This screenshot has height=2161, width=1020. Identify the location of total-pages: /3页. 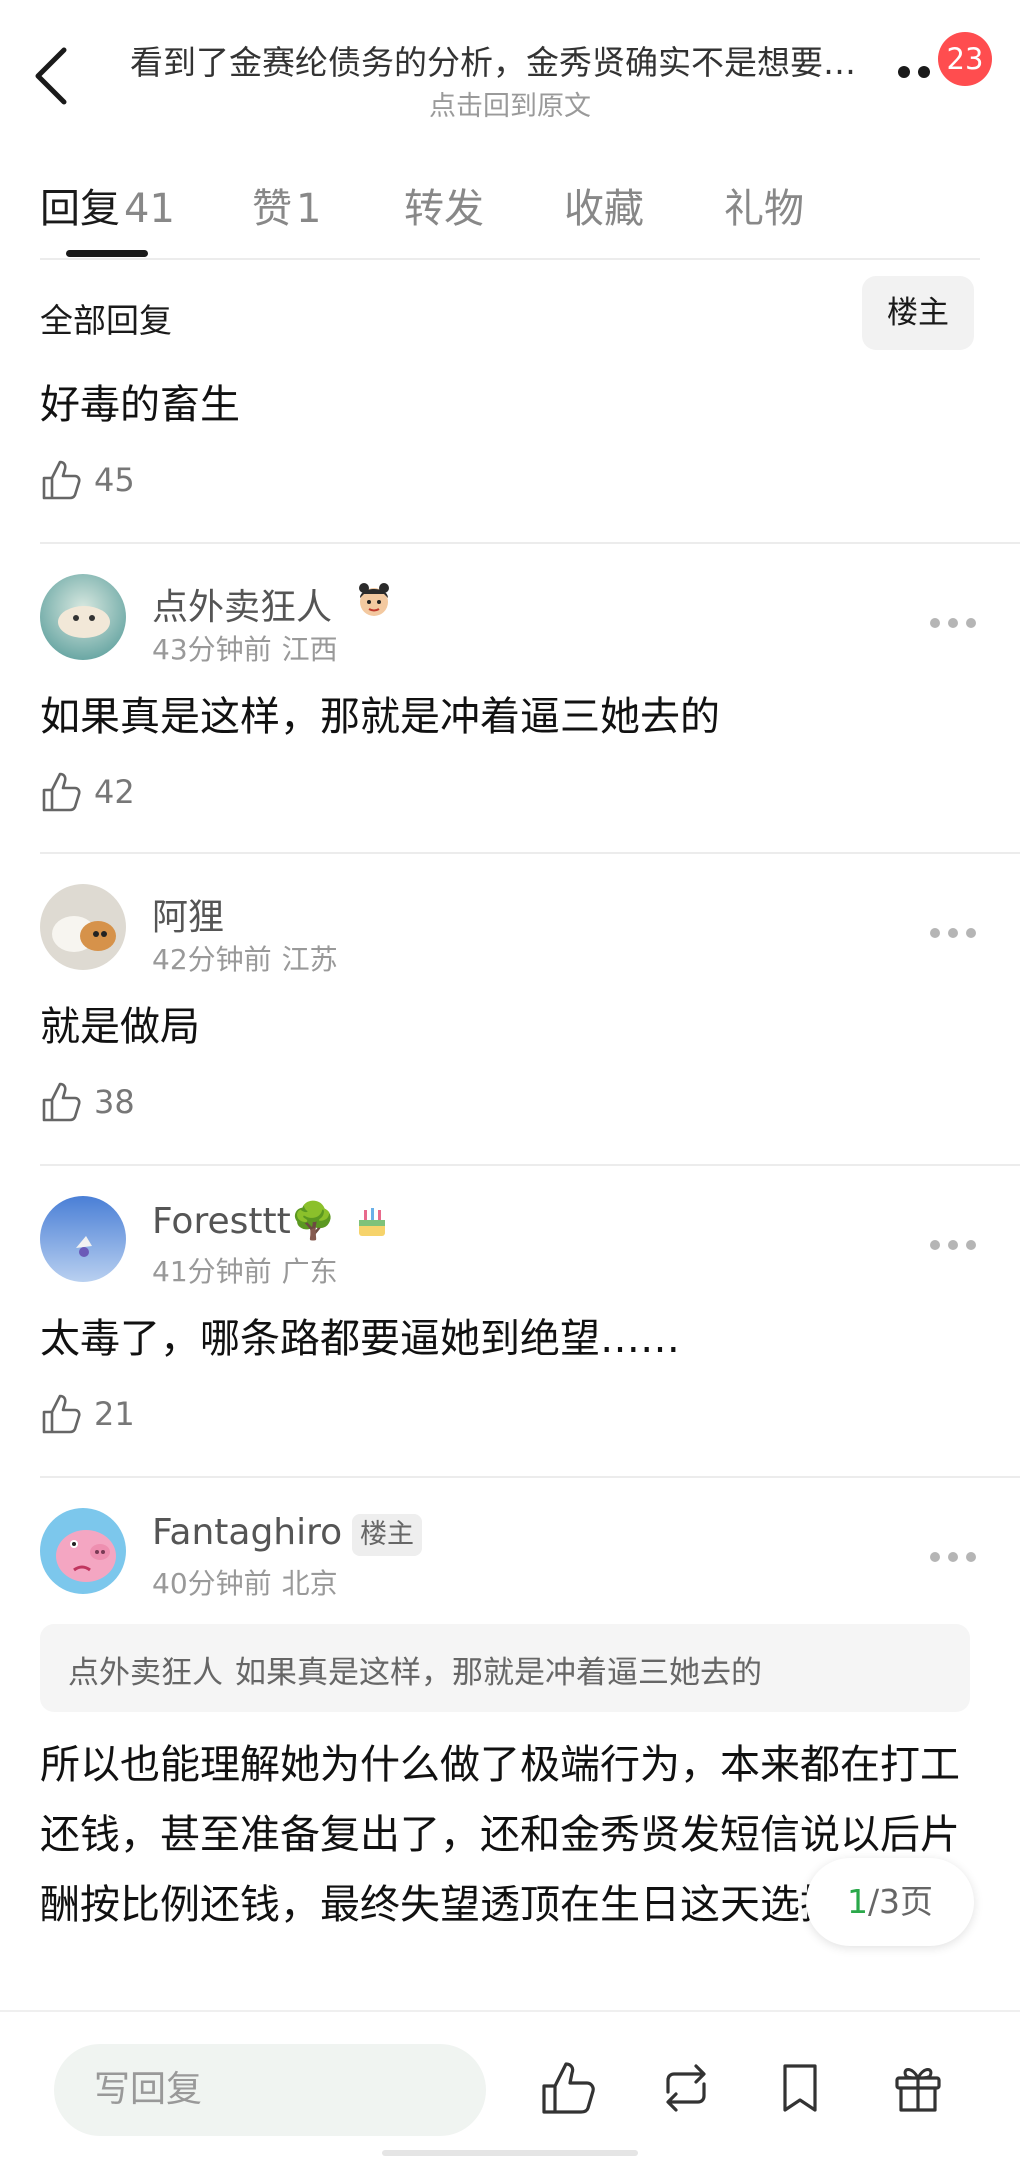
(900, 1901).